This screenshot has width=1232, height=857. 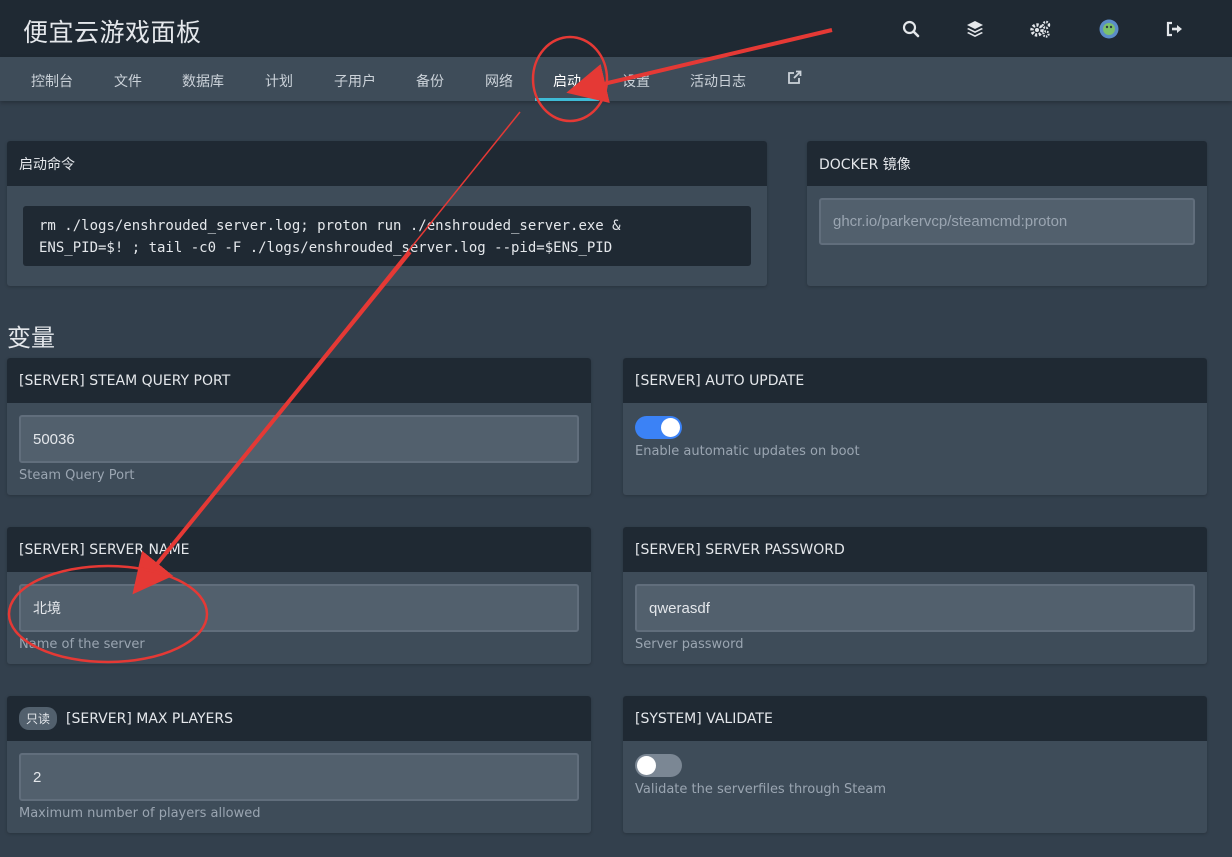 What do you see at coordinates (616, 28) in the screenshot?
I see `top-bar: 便宜云游戏面板` at bounding box center [616, 28].